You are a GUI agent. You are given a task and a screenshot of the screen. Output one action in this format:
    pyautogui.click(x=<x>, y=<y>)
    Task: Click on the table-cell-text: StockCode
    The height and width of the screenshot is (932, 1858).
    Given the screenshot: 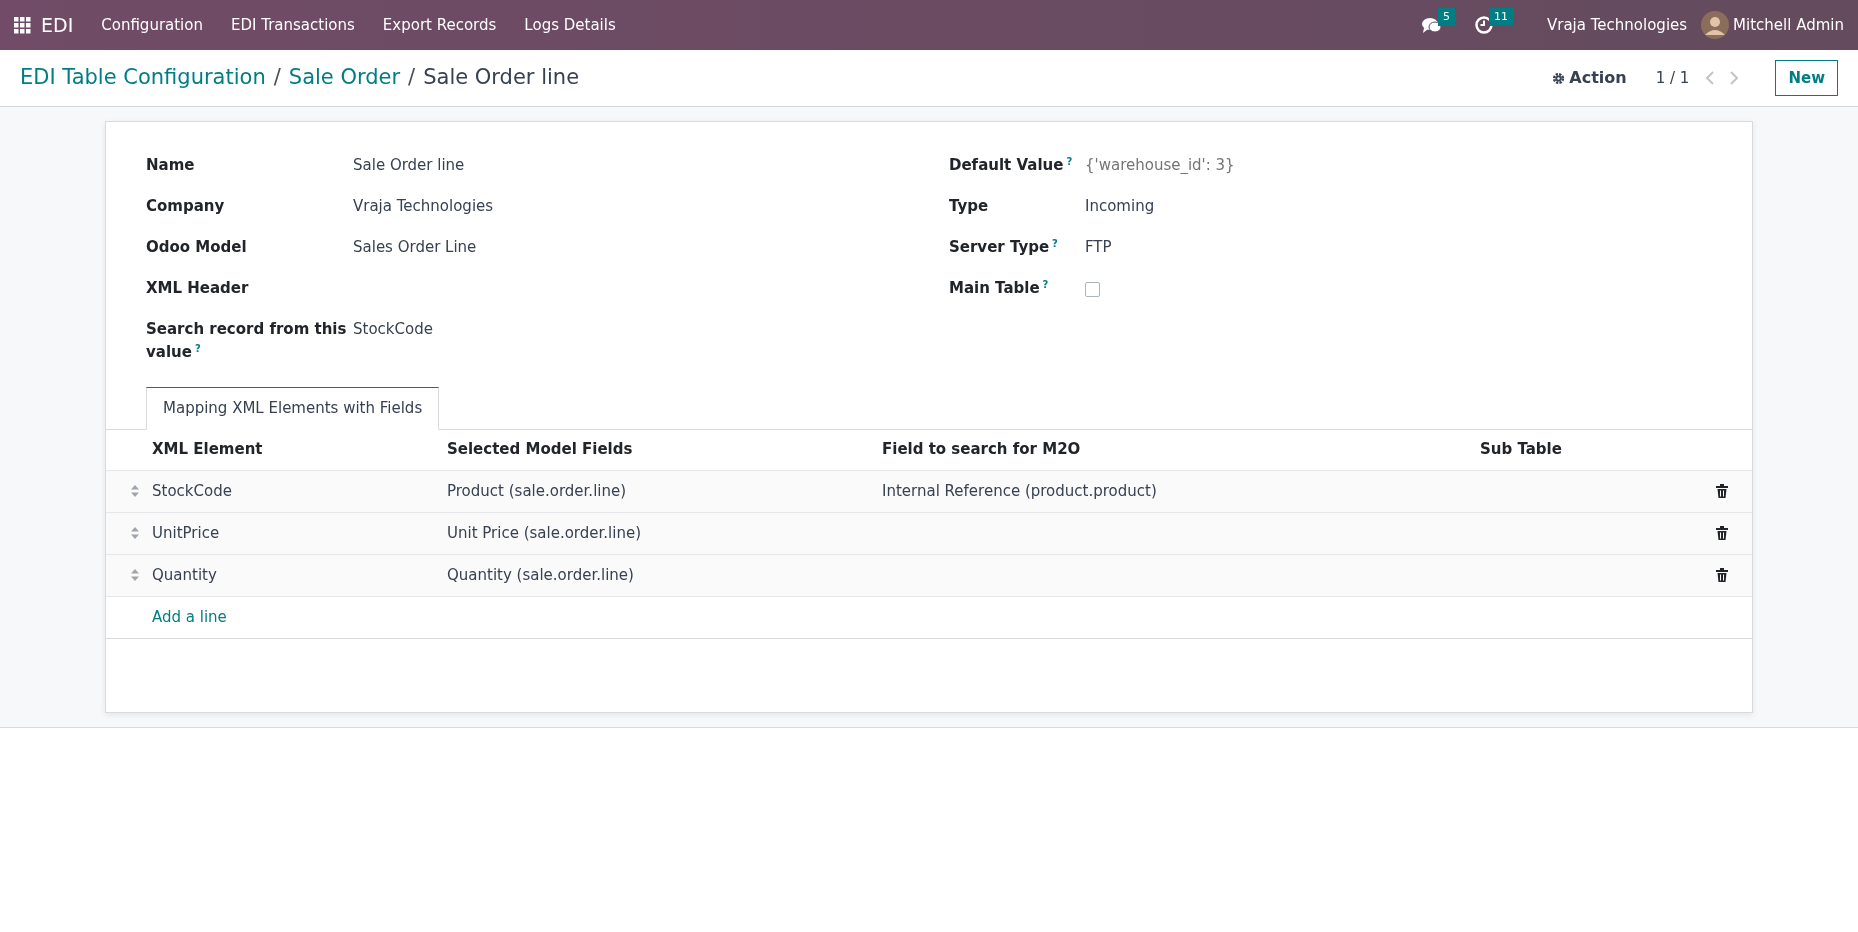 What is the action you would take?
    pyautogui.click(x=192, y=491)
    